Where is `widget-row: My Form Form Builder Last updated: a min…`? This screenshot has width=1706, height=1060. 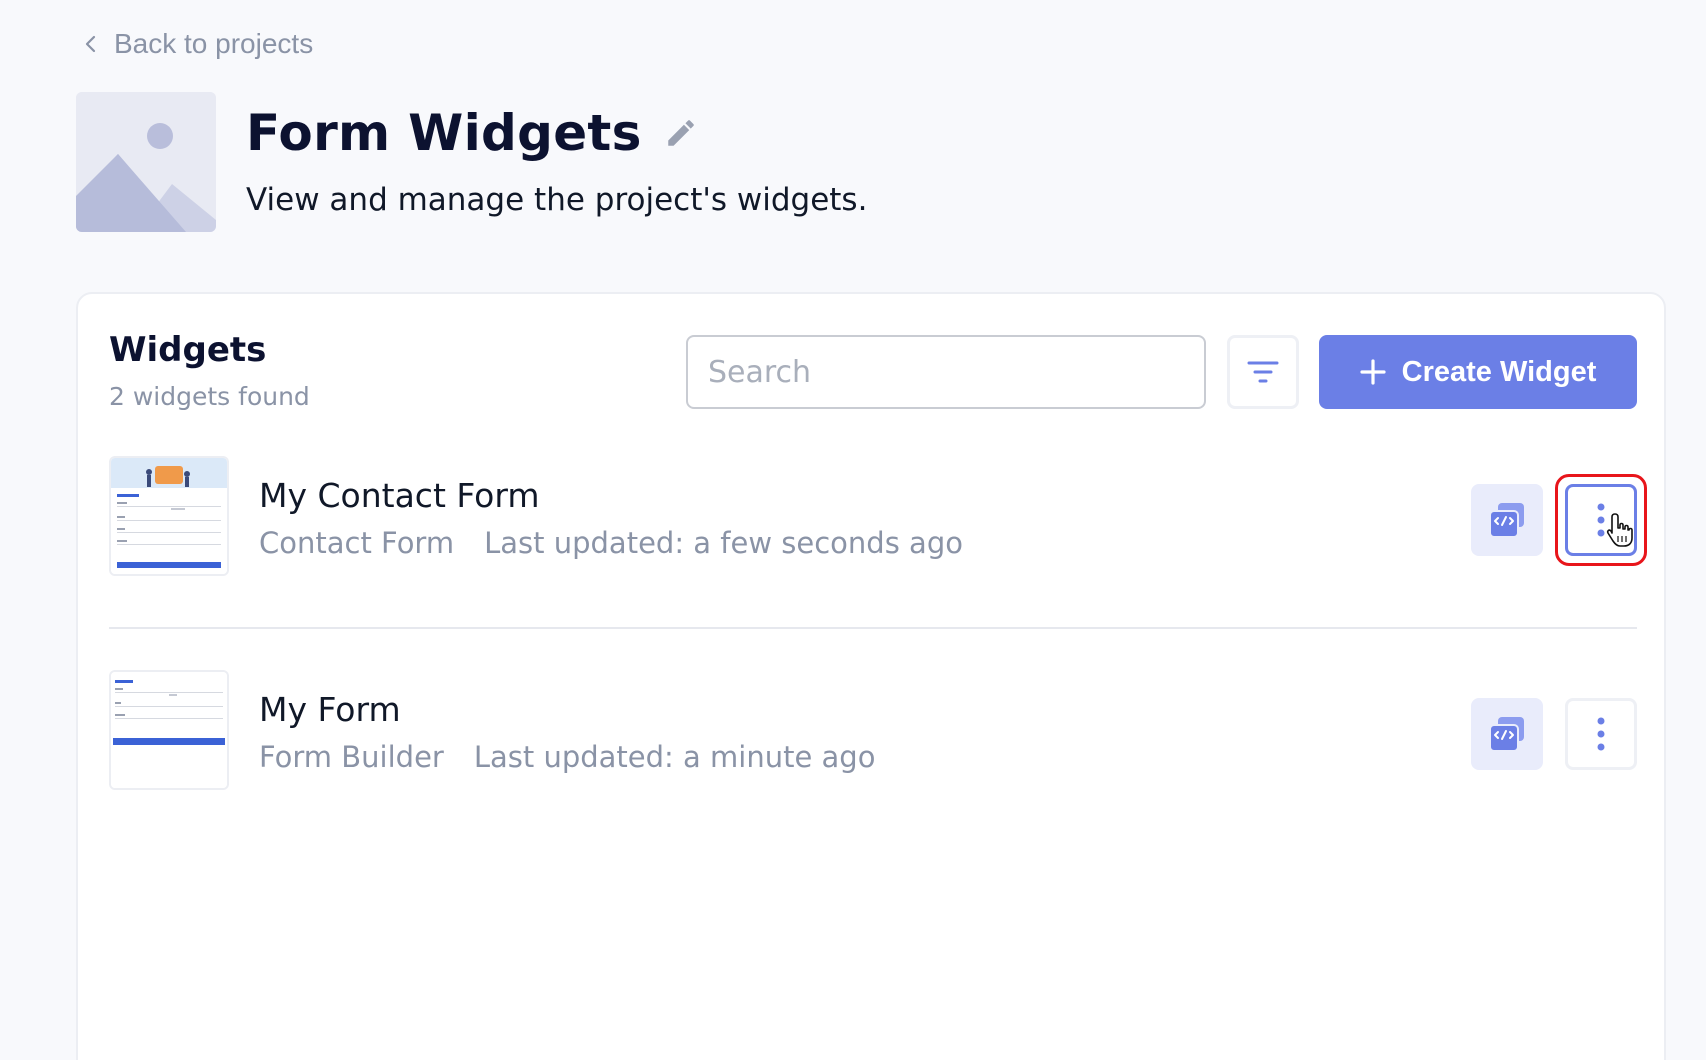
widget-row: My Form Form Builder Last updated: a min… is located at coordinates (873, 730).